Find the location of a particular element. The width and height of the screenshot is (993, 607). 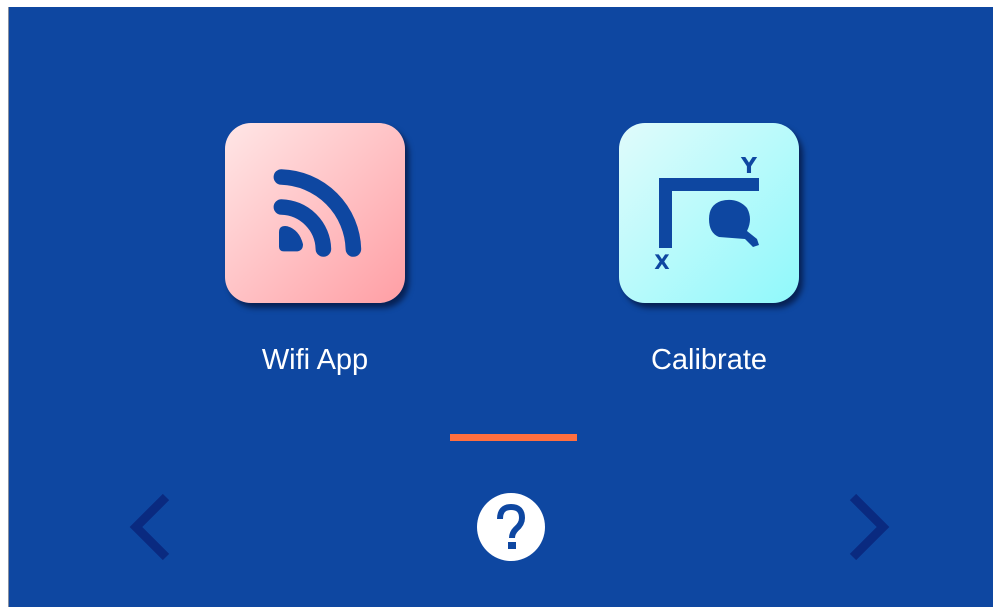

y-axis-label: Y is located at coordinates (749, 166).